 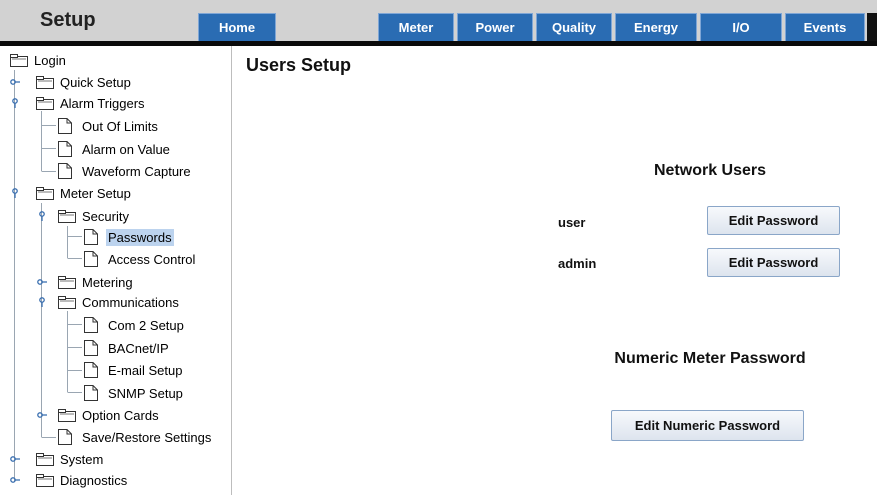 What do you see at coordinates (574, 27) in the screenshot?
I see `tab-quality: Quality` at bounding box center [574, 27].